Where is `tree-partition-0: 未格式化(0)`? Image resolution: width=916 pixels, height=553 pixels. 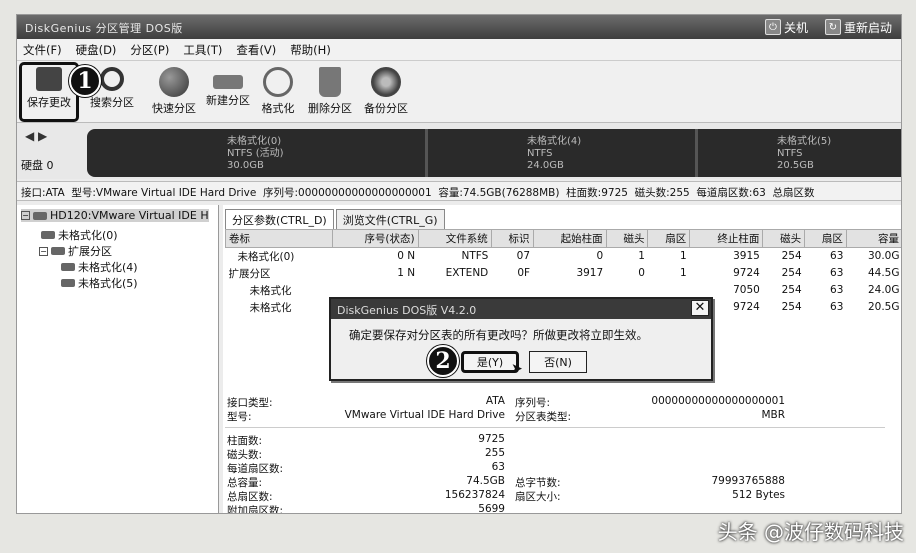 tree-partition-0: 未格式化(0) is located at coordinates (79, 235).